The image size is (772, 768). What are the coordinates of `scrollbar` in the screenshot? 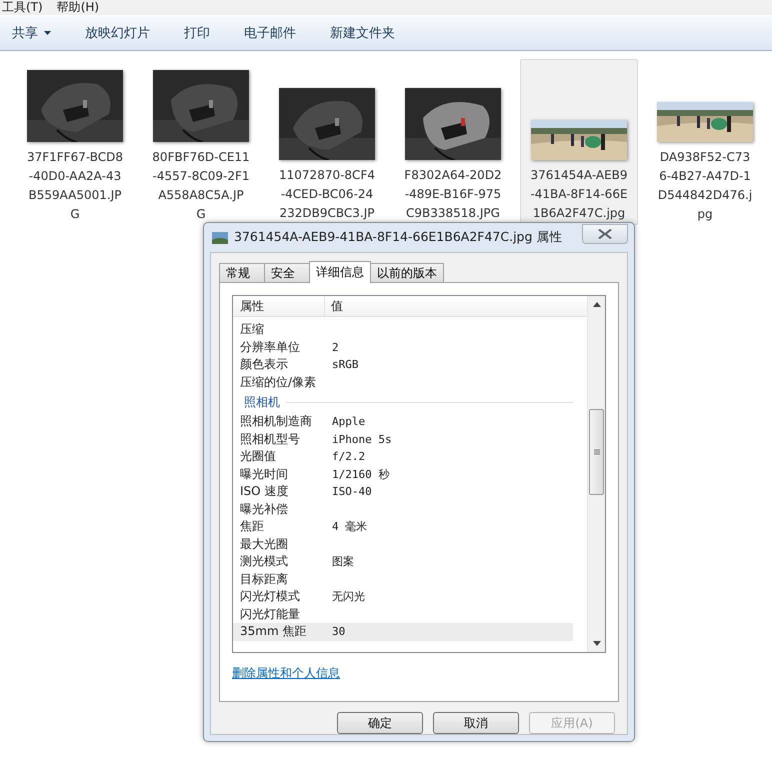 It's located at (596, 474).